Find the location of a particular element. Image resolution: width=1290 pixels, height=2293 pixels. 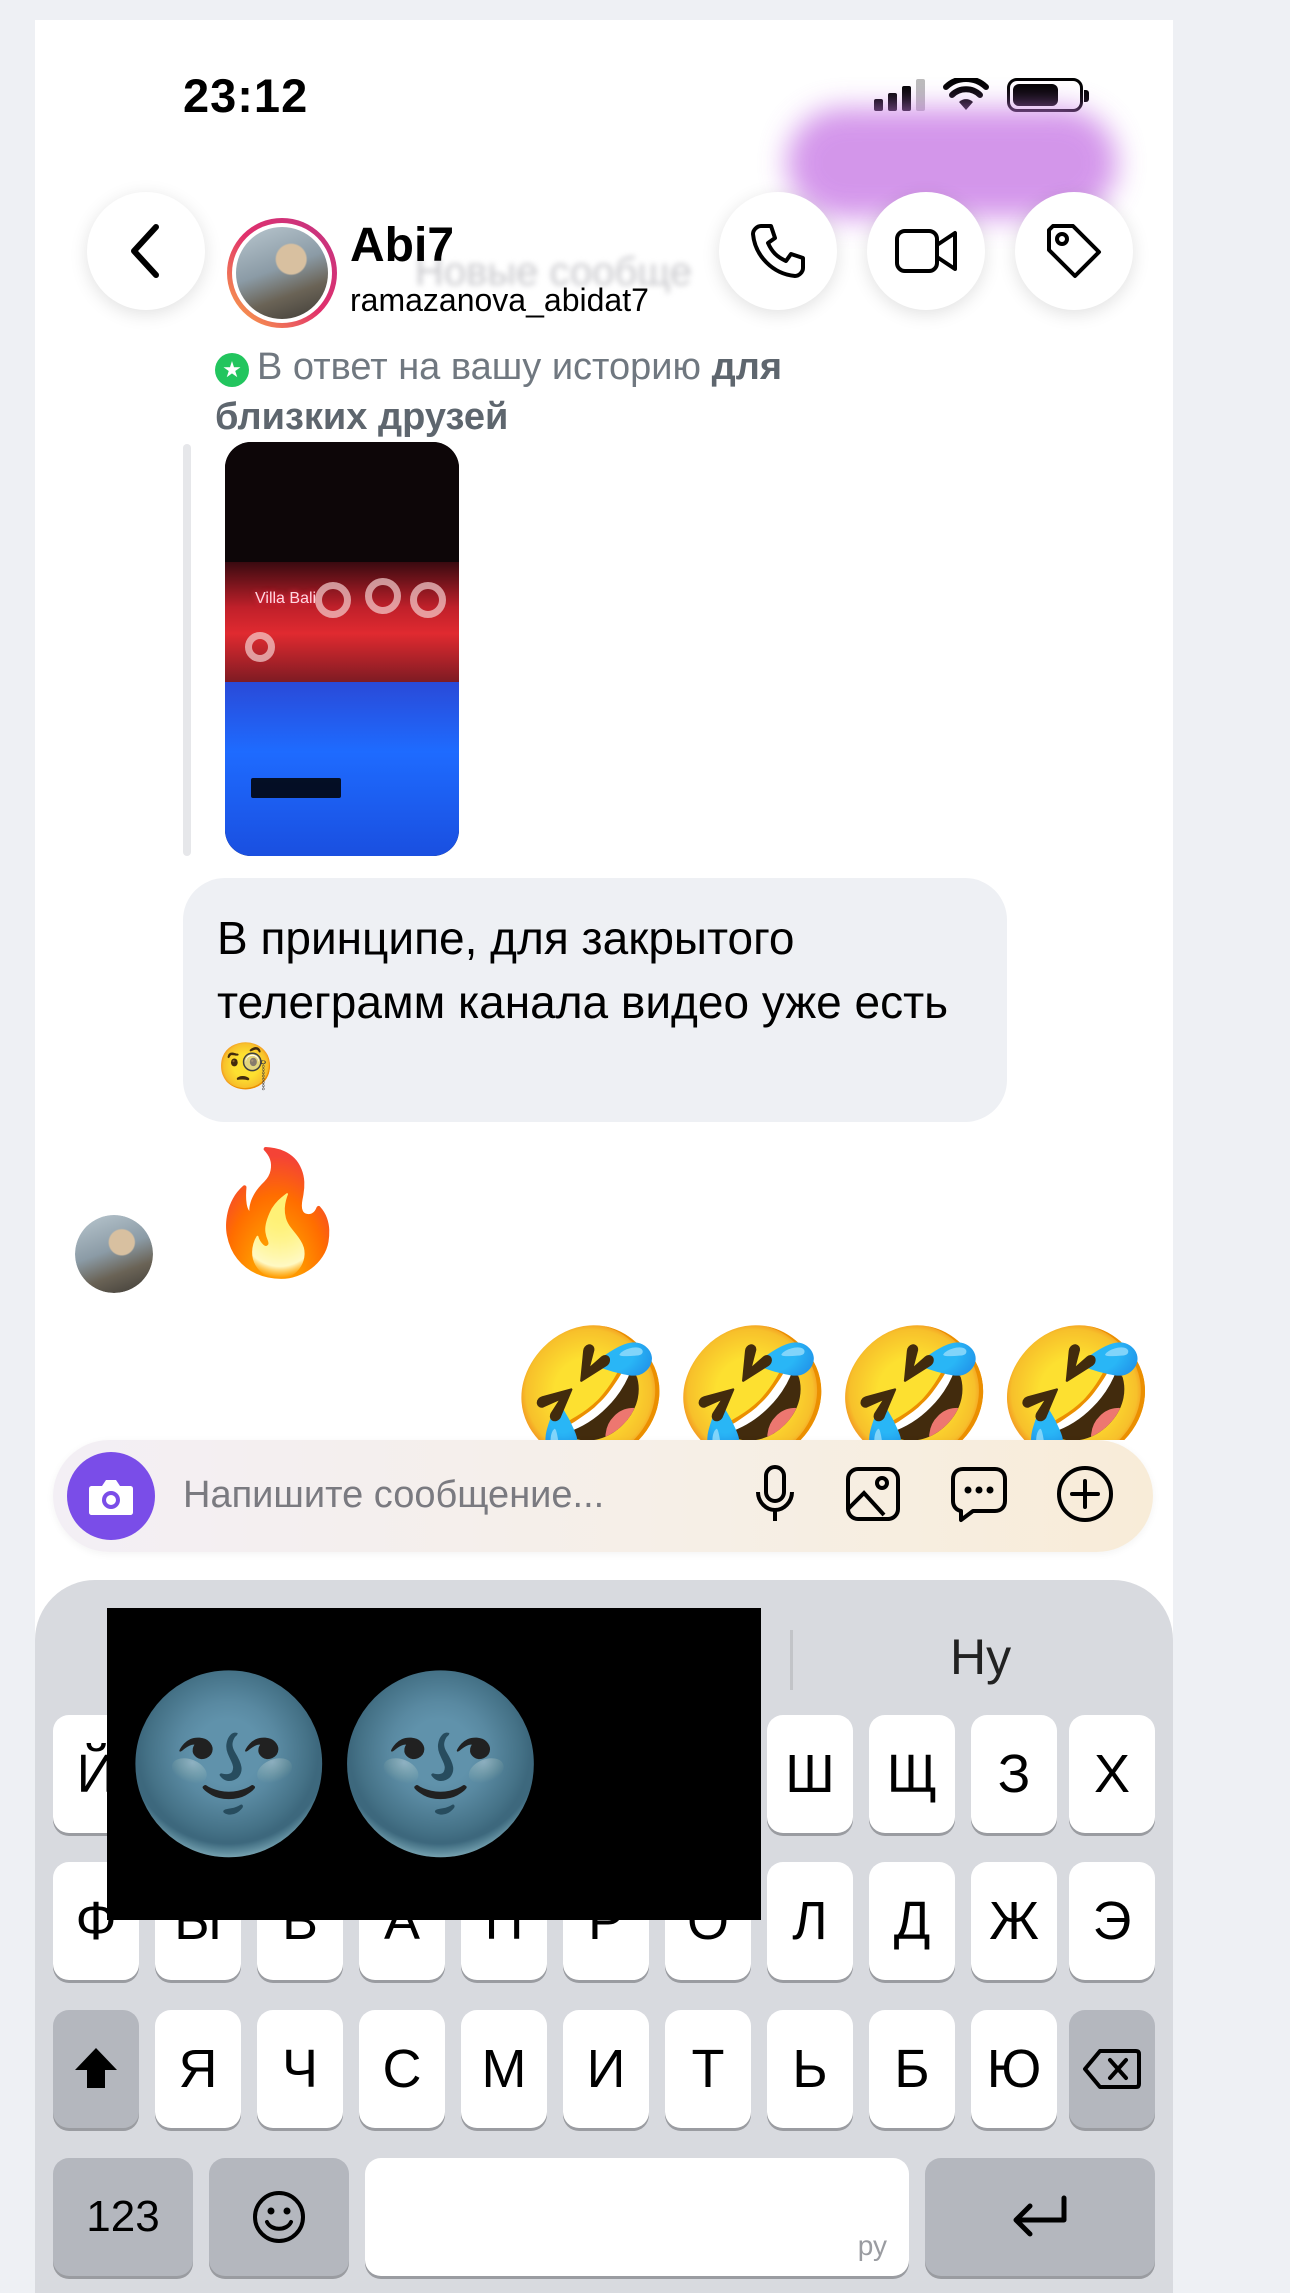

status-time: 23:12 is located at coordinates (246, 95).